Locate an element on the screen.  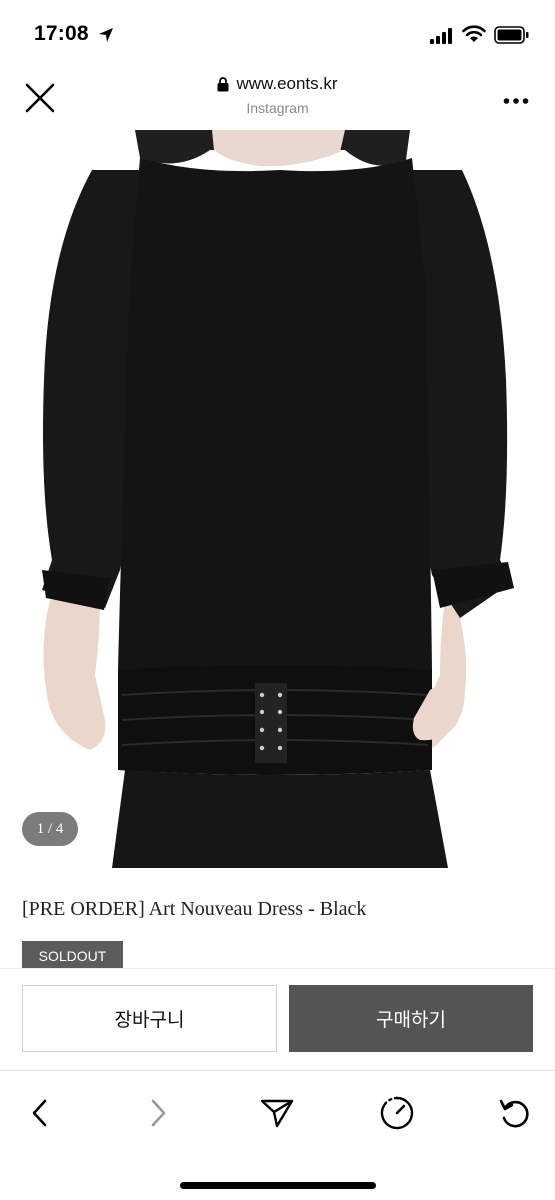
speed-button is located at coordinates (397, 1113).